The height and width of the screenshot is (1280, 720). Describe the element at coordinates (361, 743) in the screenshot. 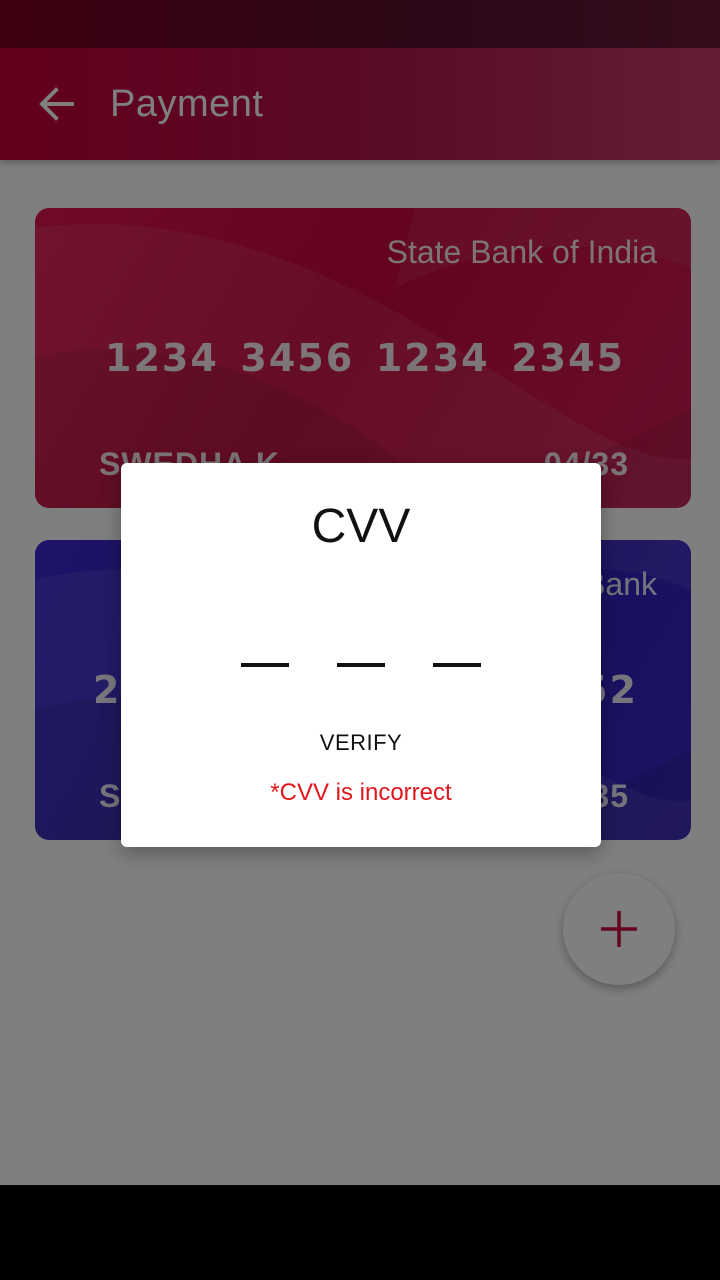

I see `verify-button: VERIFY` at that location.